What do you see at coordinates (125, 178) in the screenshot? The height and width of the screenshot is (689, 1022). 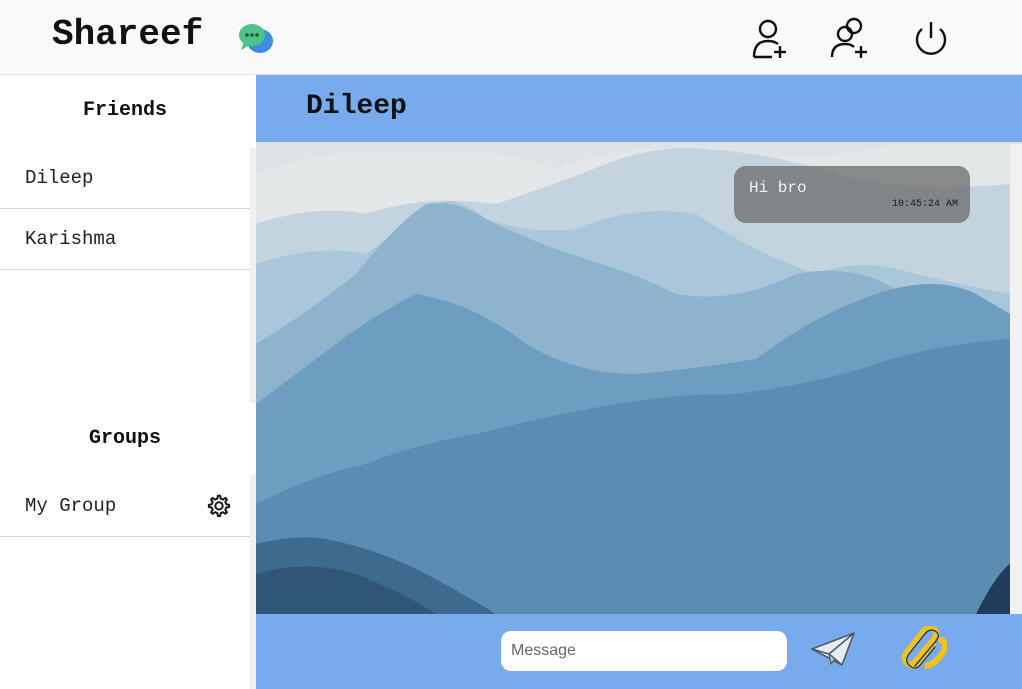 I see `friend-item-dileep: Dileep` at bounding box center [125, 178].